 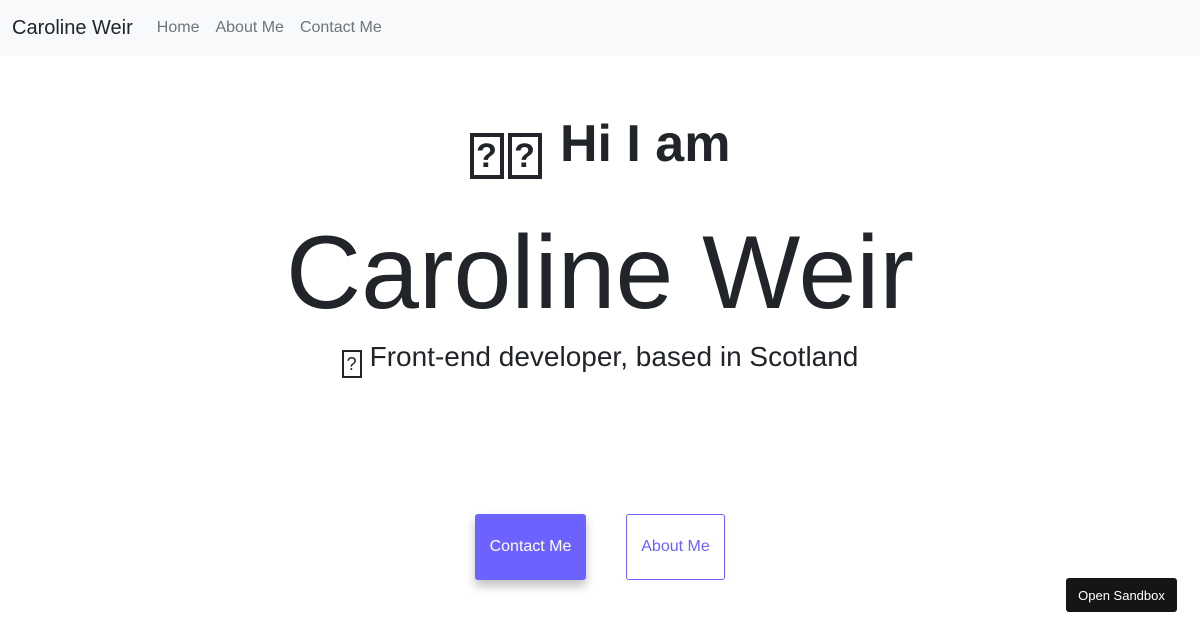 What do you see at coordinates (72, 28) in the screenshot?
I see `navbar-brand: Caroline Weir` at bounding box center [72, 28].